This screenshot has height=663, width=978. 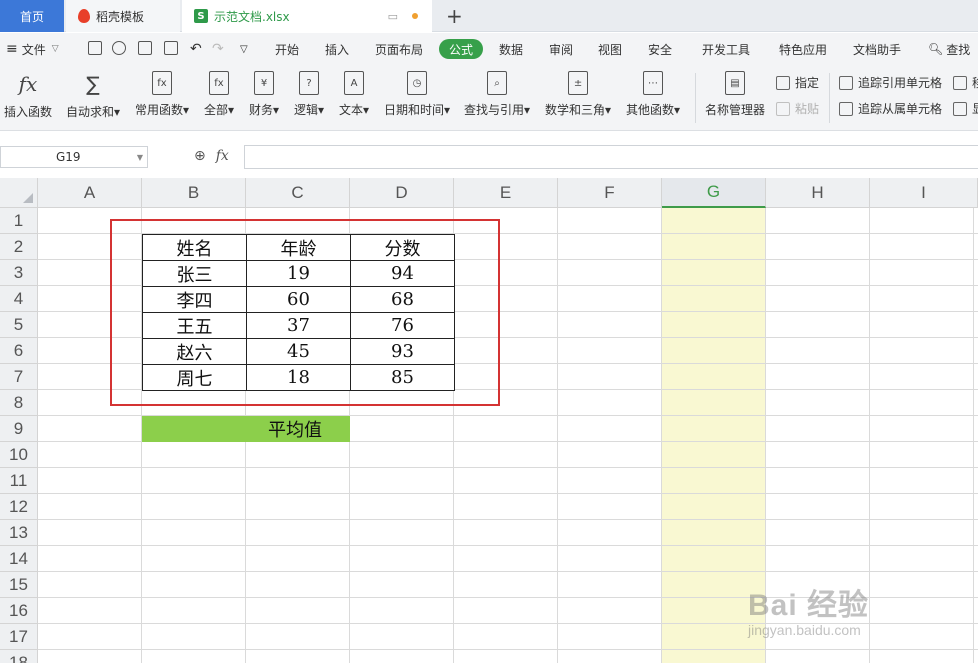 I want to click on show-formulas-icon, so click(x=960, y=108).